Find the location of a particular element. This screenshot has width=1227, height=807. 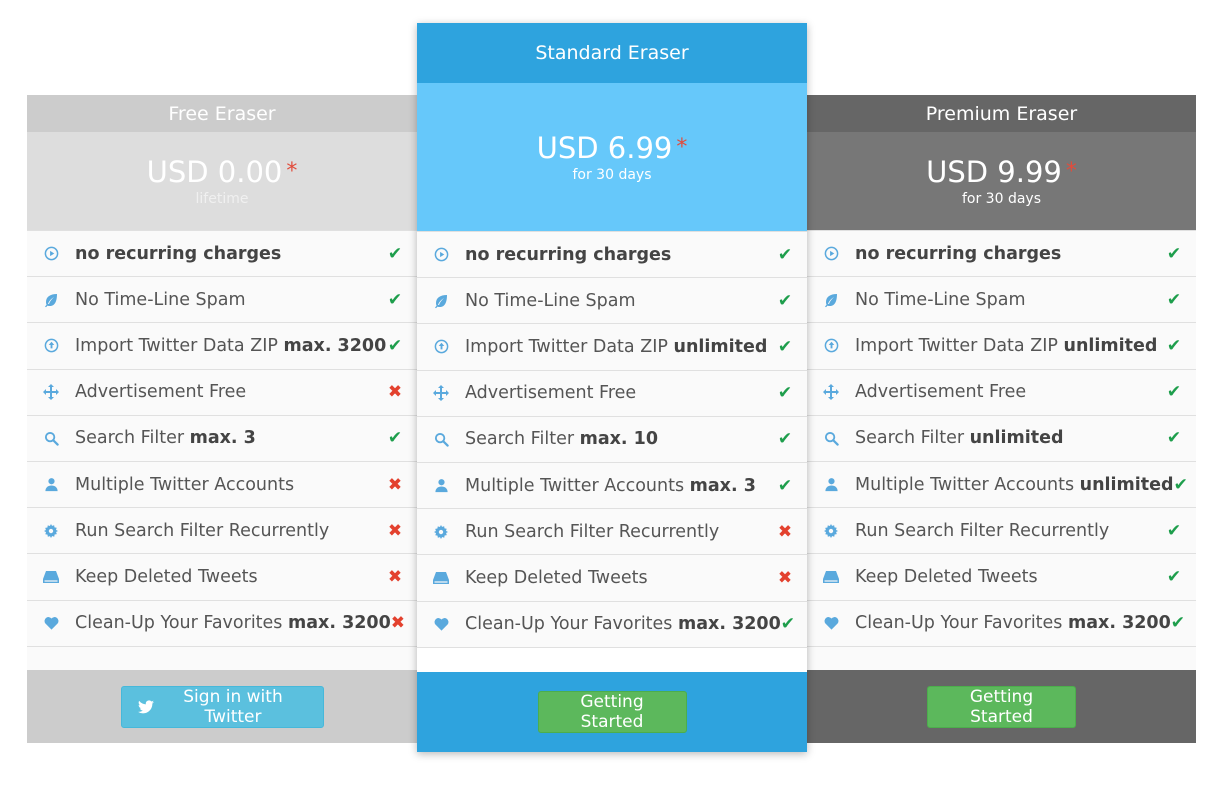

price-box: USD 6.99 * for 30 days is located at coordinates (612, 157).